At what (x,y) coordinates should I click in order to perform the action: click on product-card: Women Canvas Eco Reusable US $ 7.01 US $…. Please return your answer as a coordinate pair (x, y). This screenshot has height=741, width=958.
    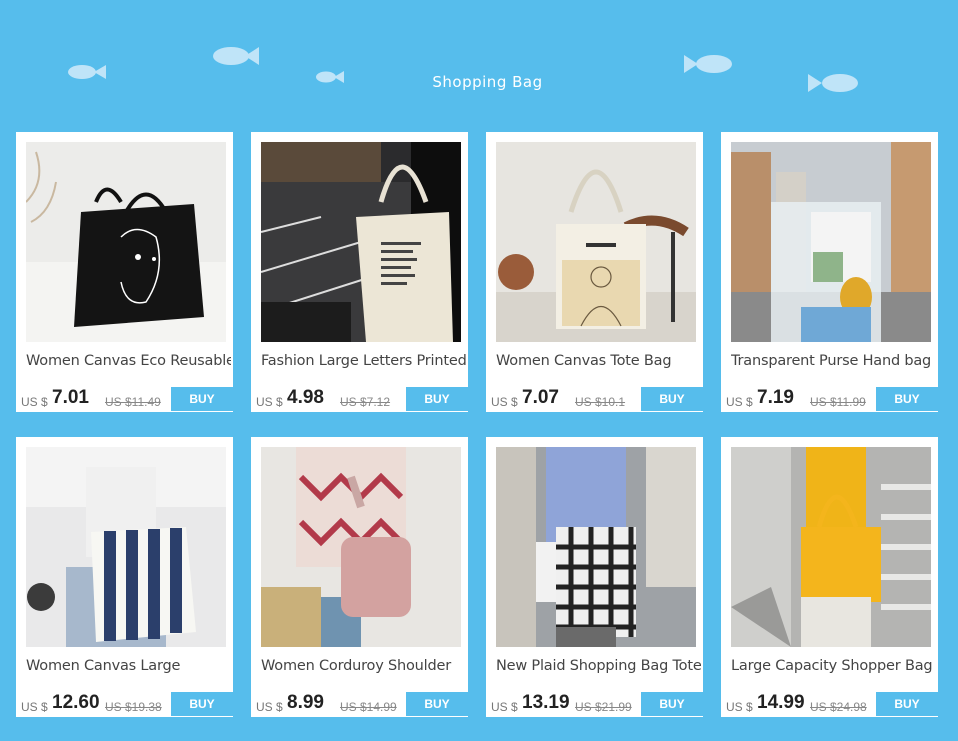
    Looking at the image, I should click on (124, 272).